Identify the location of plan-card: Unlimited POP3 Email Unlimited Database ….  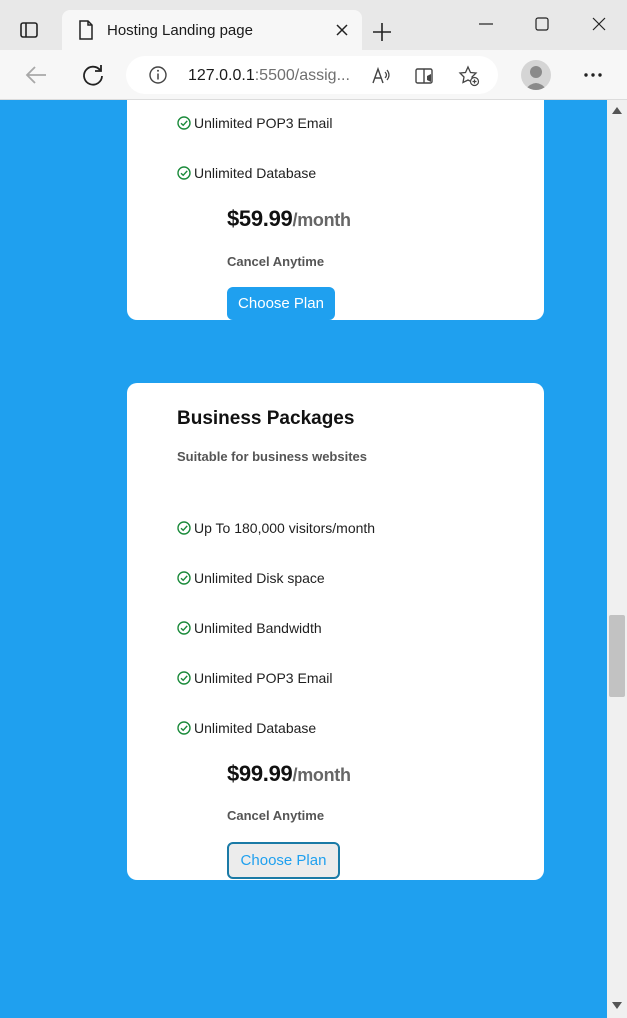
(335, 210).